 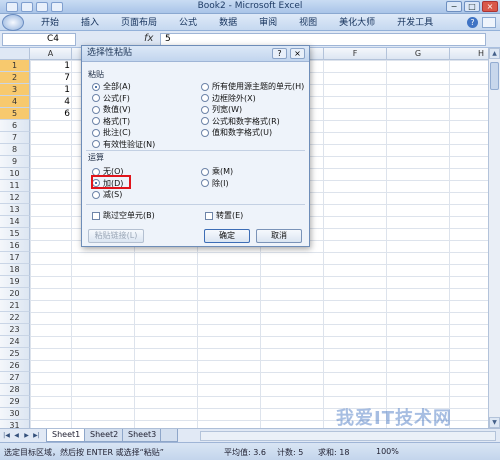 I want to click on paste-radio-3: 格式(T), so click(x=111, y=121).